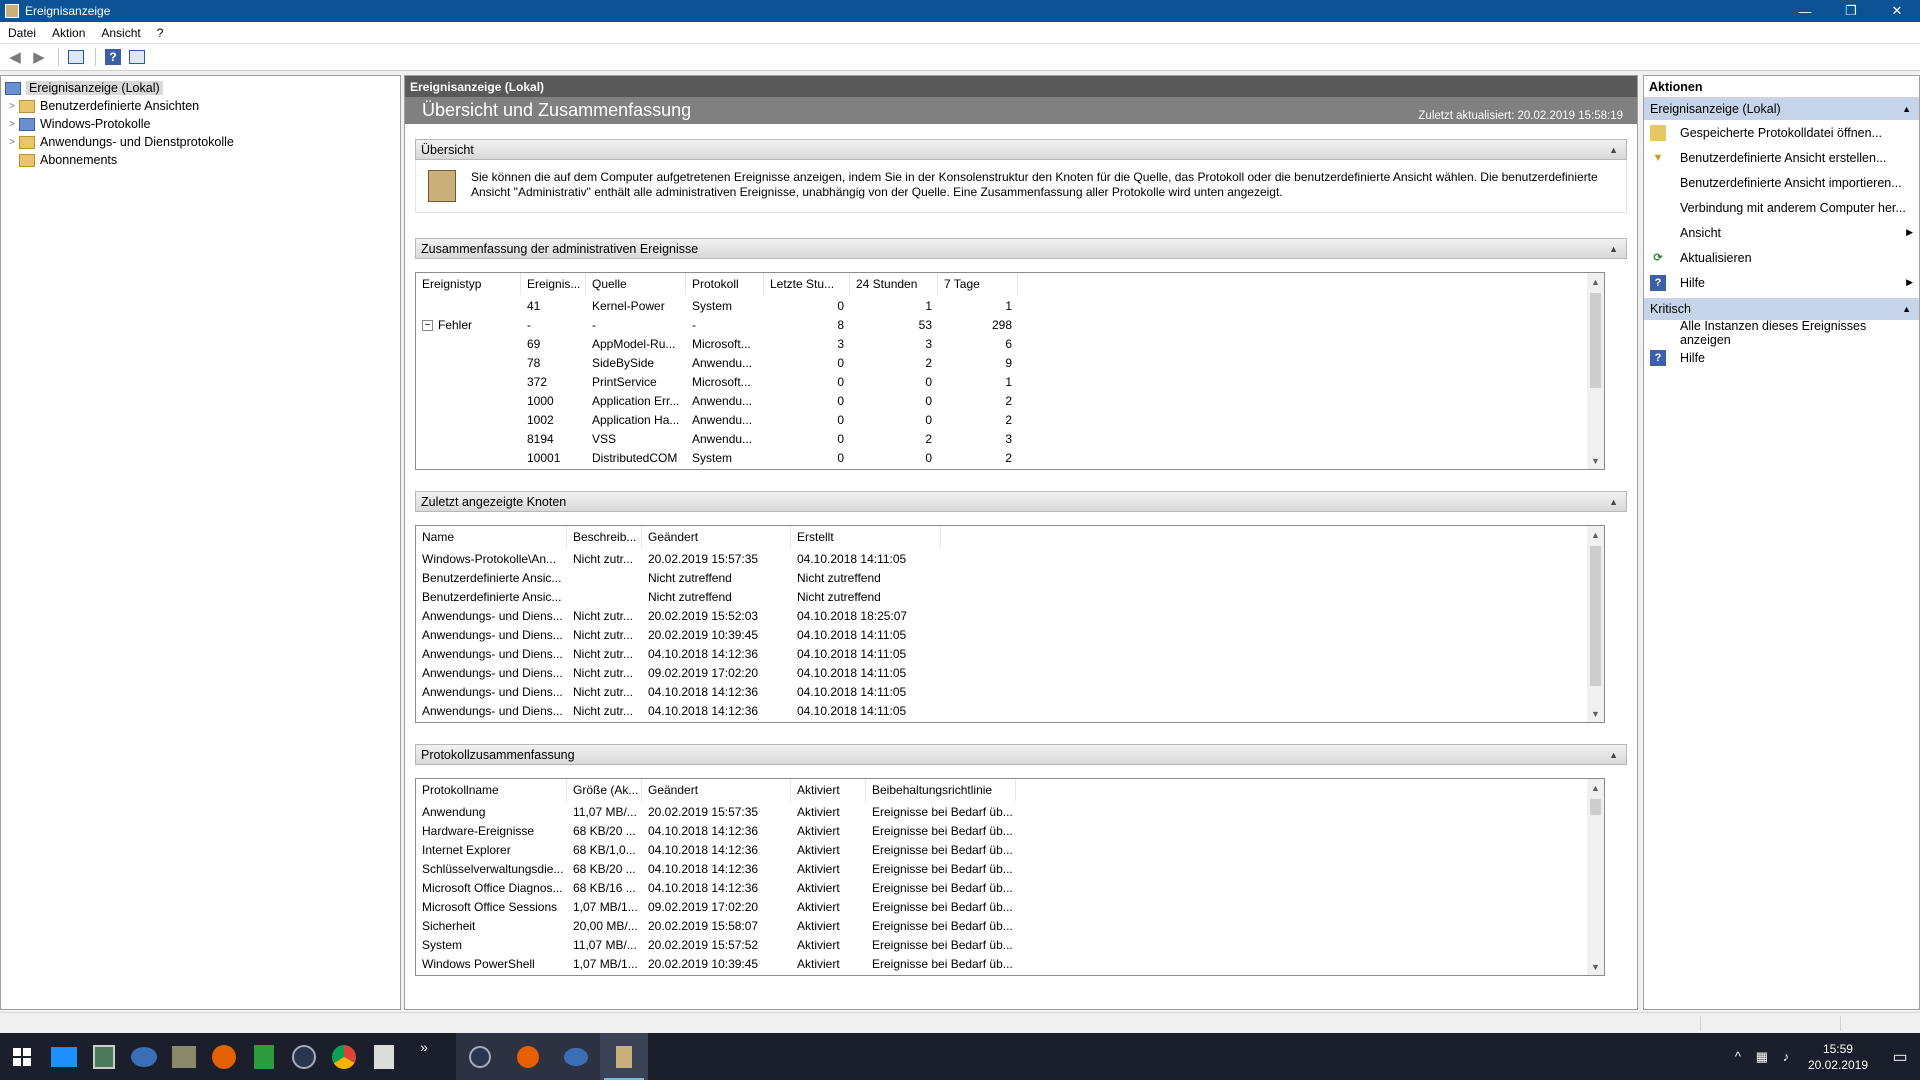 The width and height of the screenshot is (1920, 1080). I want to click on column-header: Protokoll, so click(725, 284).